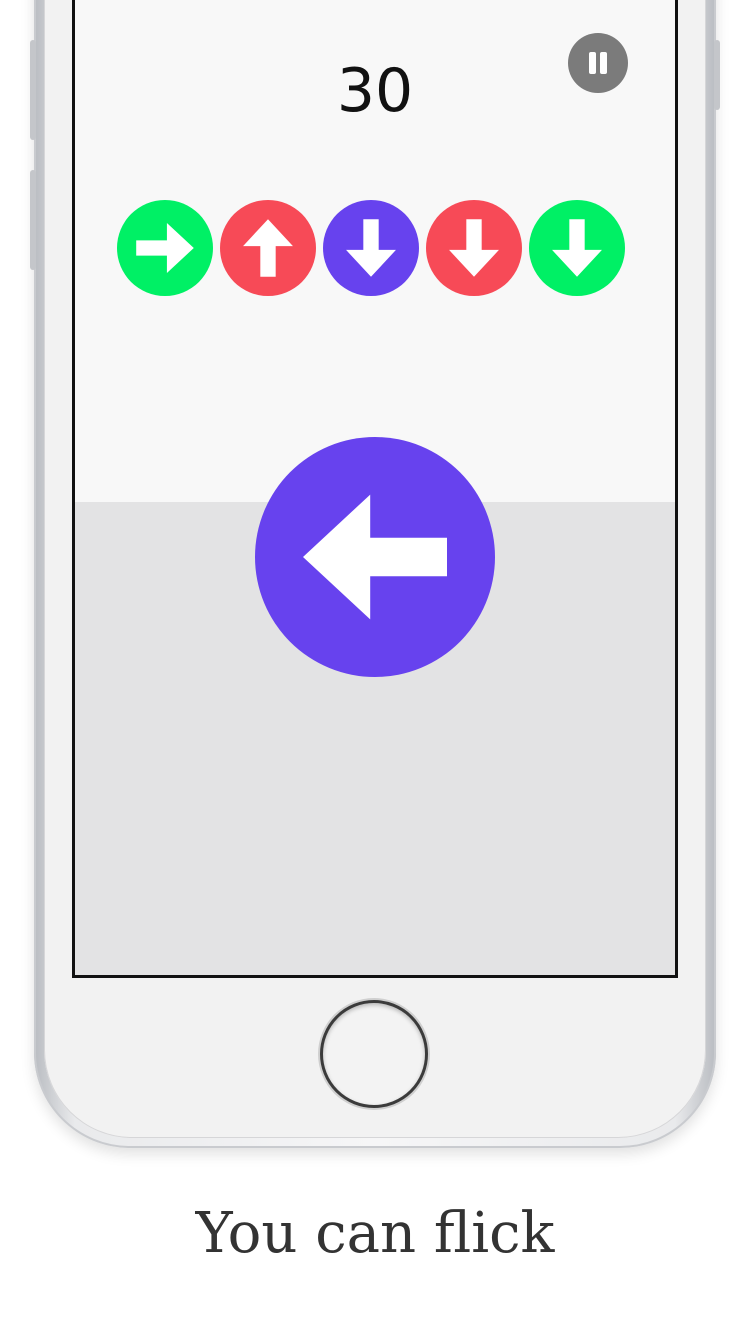 This screenshot has width=750, height=1334. Describe the element at coordinates (374, 1054) in the screenshot. I see `home-button` at that location.